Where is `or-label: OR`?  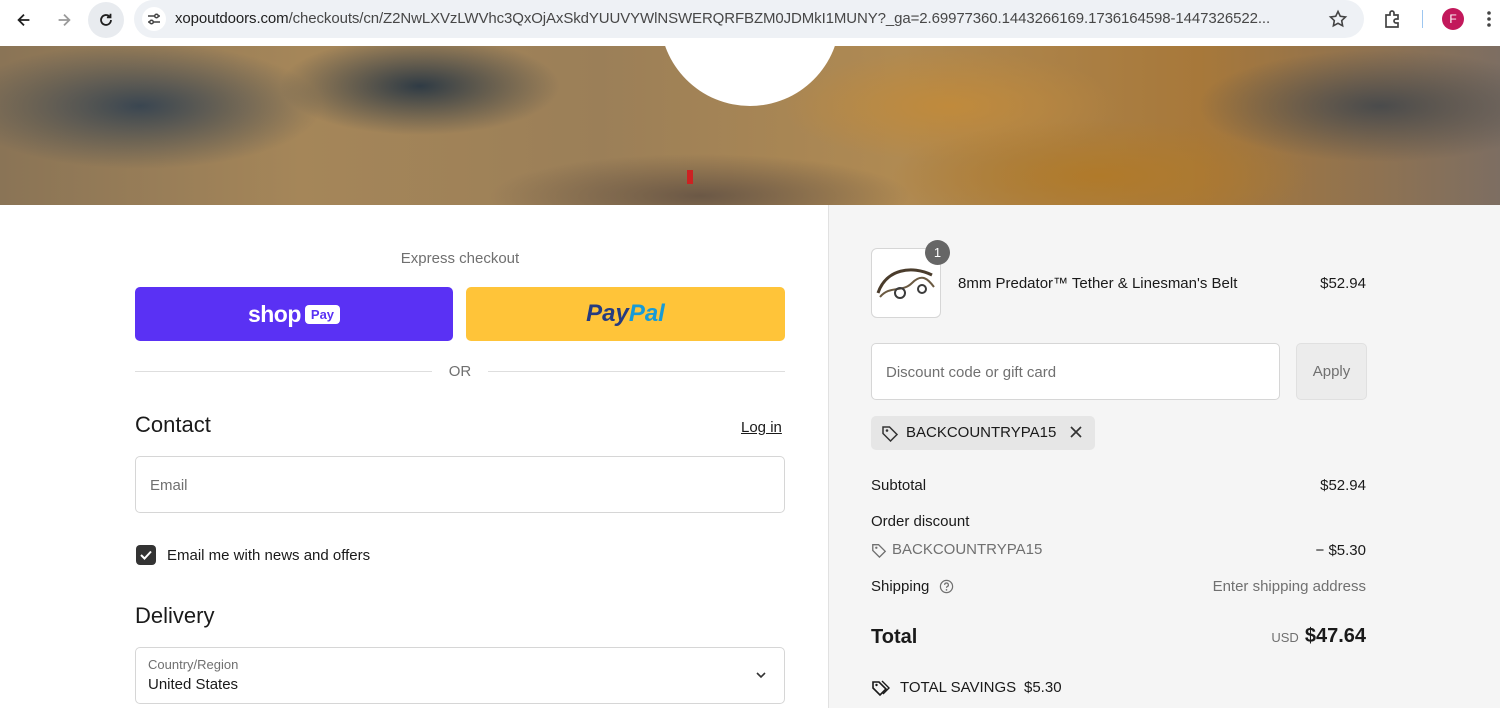
or-label: OR is located at coordinates (460, 371).